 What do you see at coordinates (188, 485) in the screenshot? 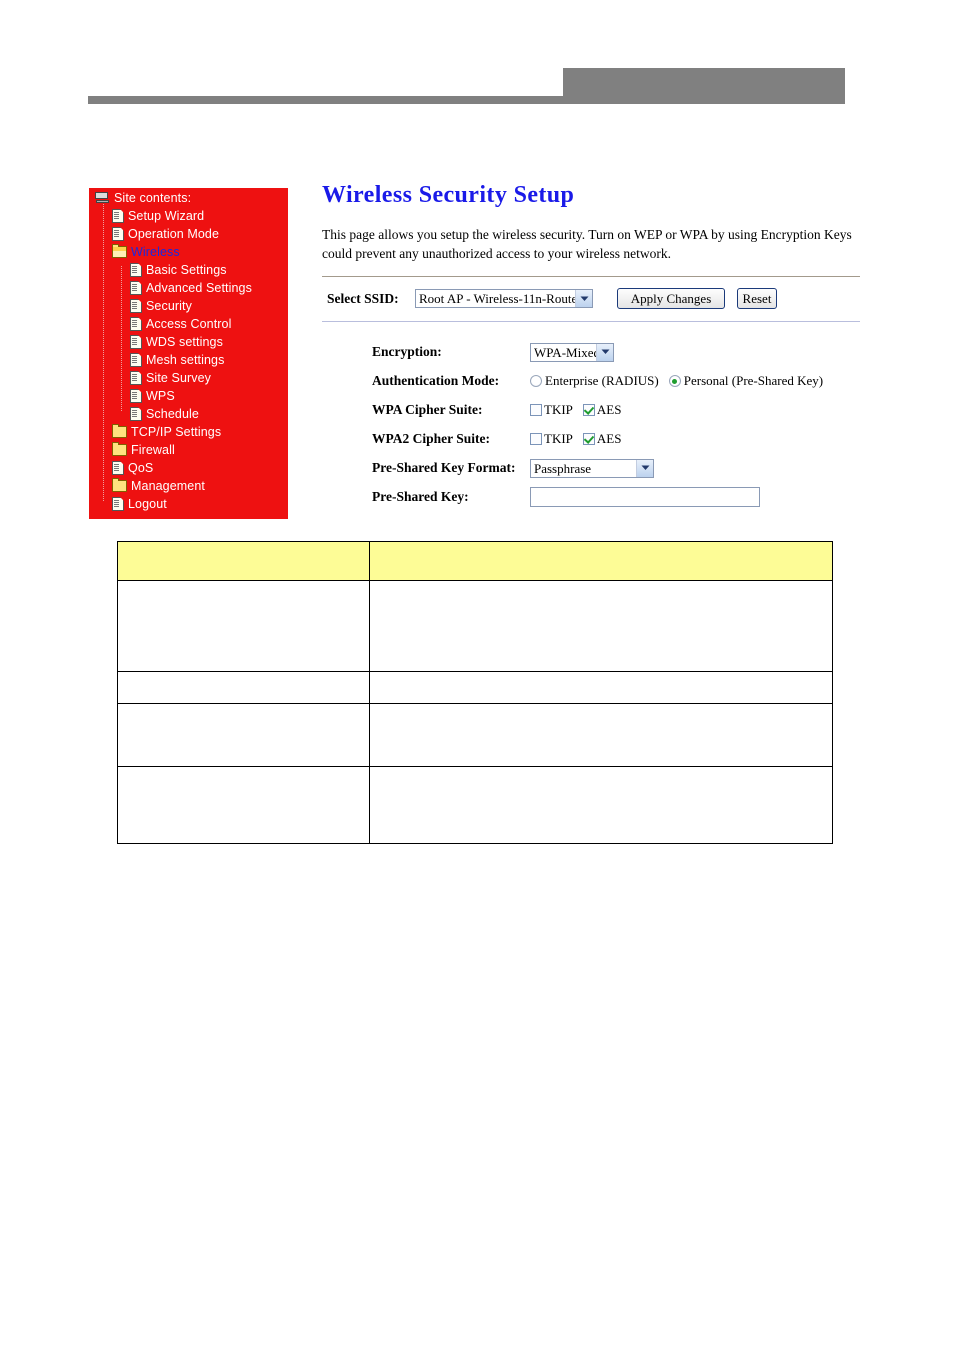
I see `sidebar-item-management: Management` at bounding box center [188, 485].